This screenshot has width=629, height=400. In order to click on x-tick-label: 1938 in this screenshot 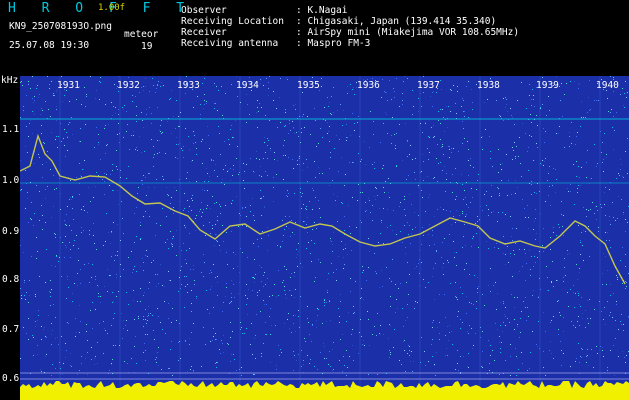, I will do `click(488, 85)`.